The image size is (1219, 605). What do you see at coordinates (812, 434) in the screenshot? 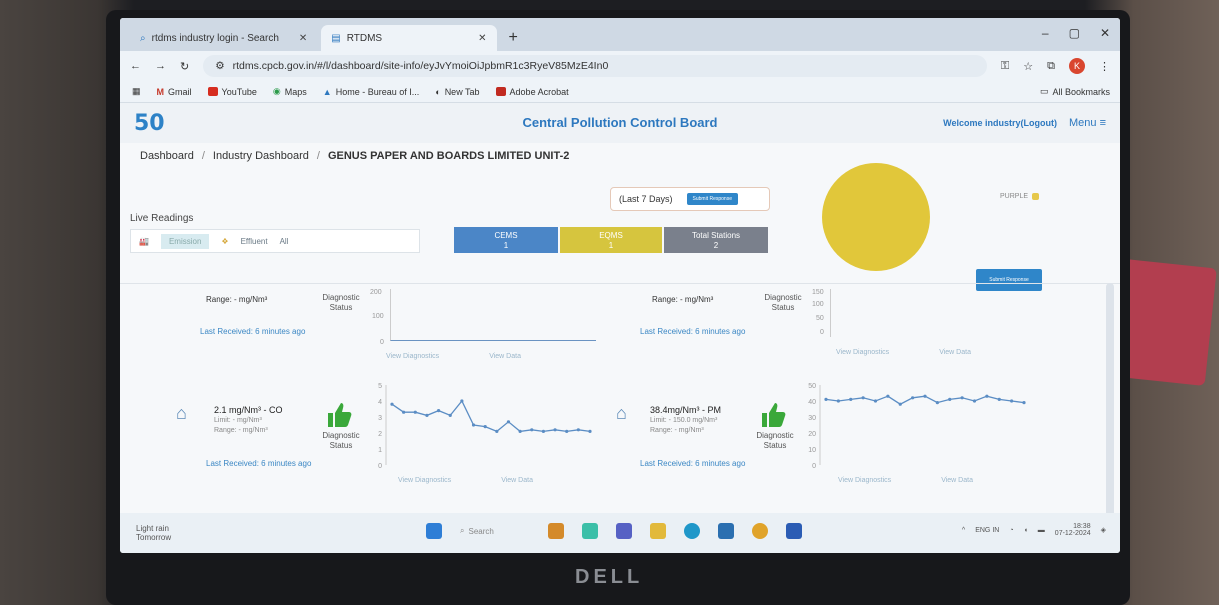
I see `y-tick-label: 20` at bounding box center [812, 434].